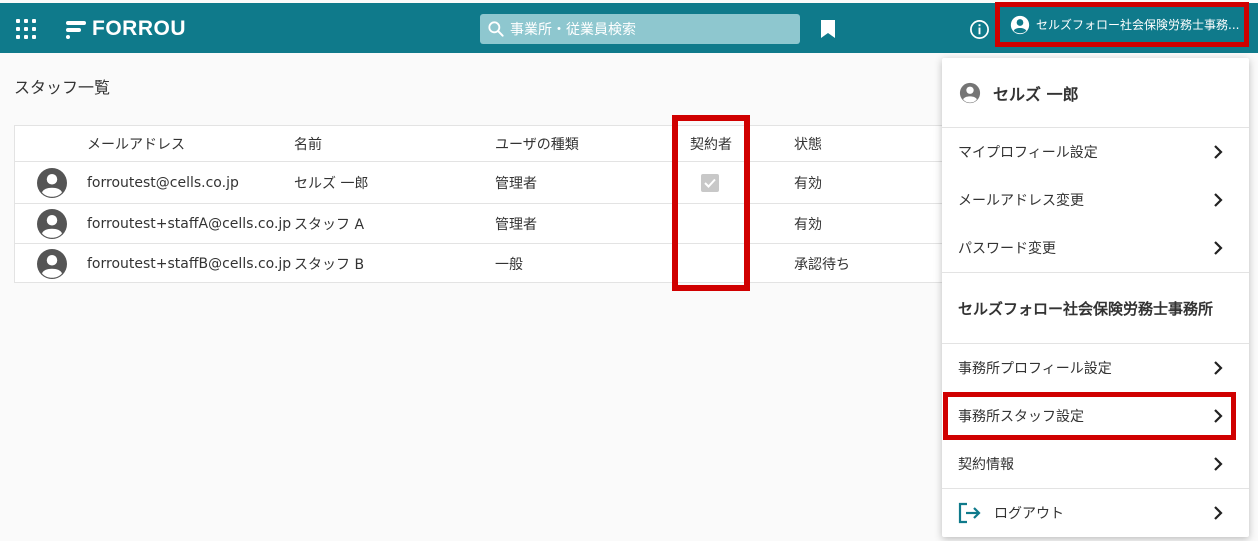 Image resolution: width=1258 pixels, height=541 pixels. I want to click on logout-icon, so click(969, 512).